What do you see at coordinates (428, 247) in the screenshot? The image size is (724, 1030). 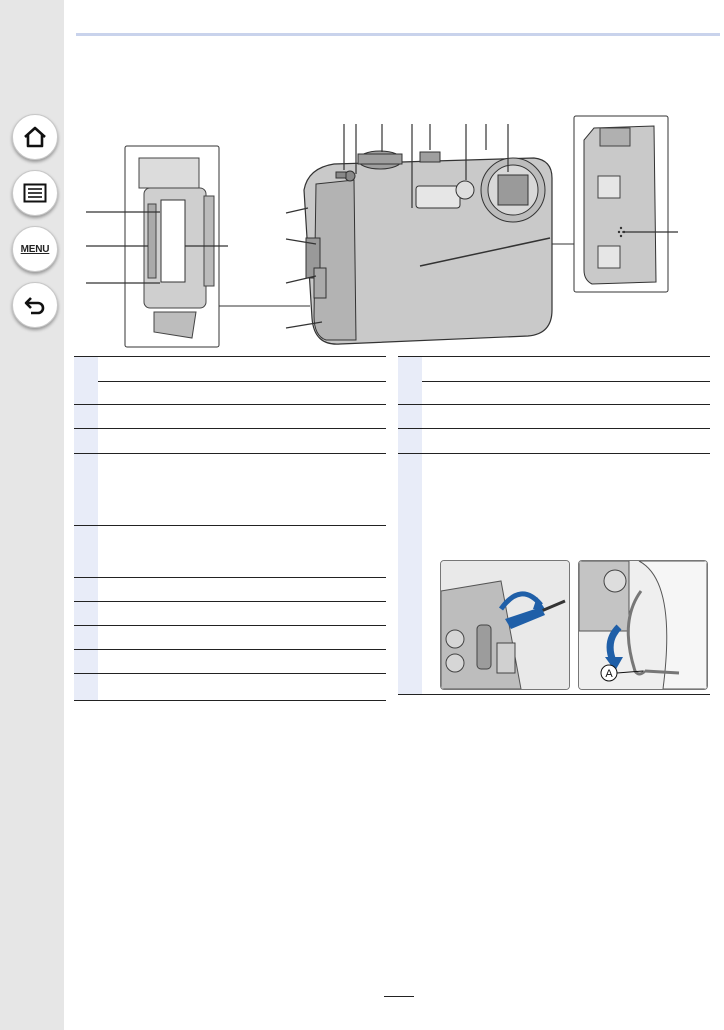 I see `front-view` at bounding box center [428, 247].